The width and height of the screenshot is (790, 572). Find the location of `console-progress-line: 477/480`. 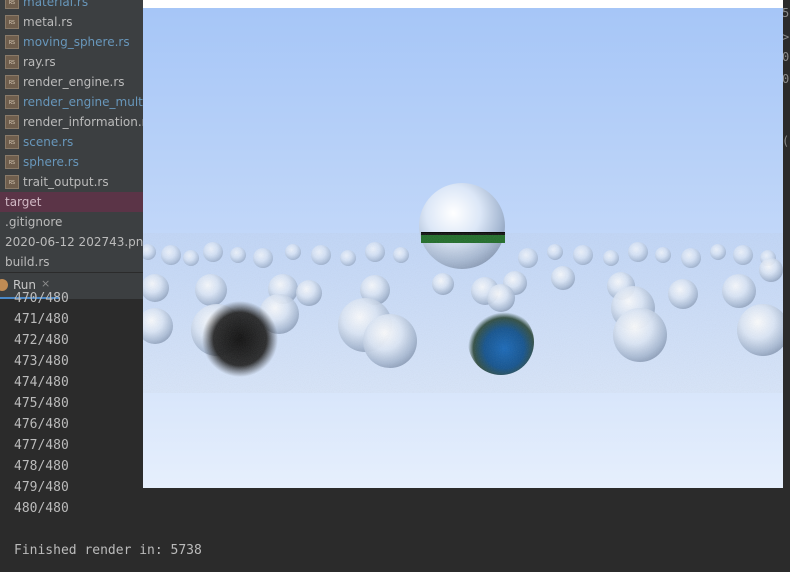

console-progress-line: 477/480 is located at coordinates (41, 445).